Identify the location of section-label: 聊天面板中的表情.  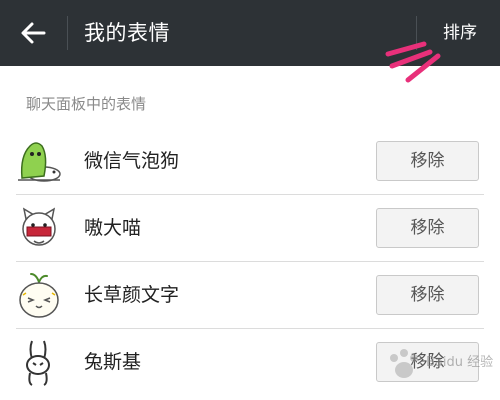
(86, 104).